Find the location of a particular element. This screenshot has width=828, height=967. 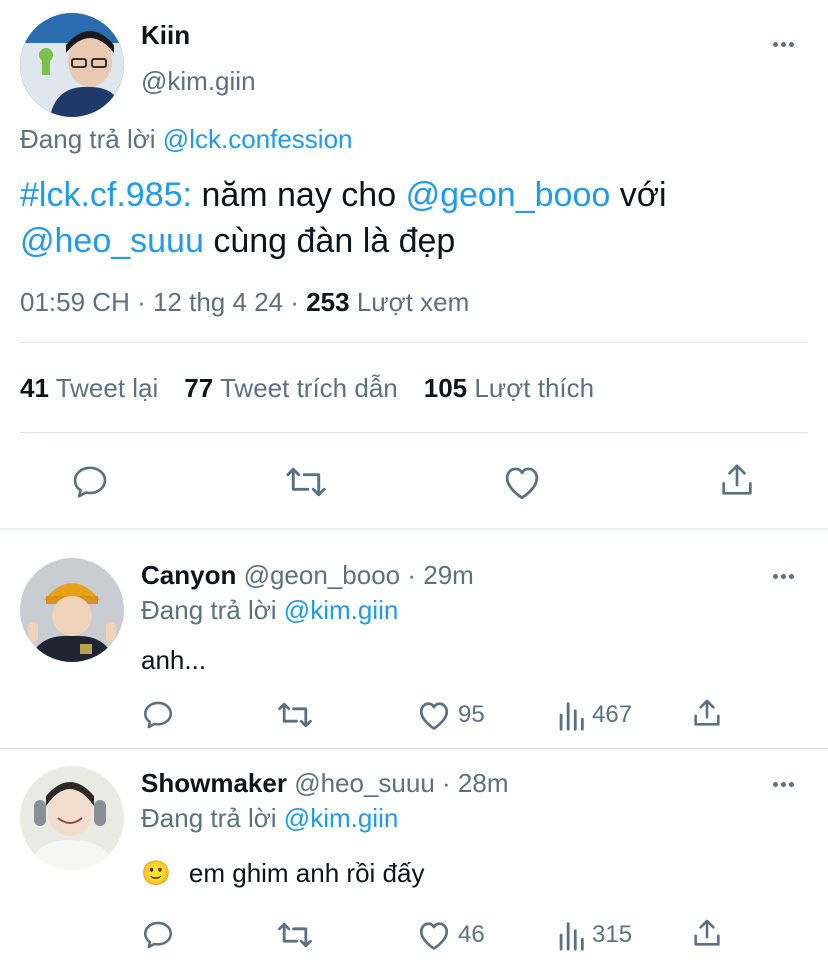

likes-label: Lượt thích is located at coordinates (534, 388).